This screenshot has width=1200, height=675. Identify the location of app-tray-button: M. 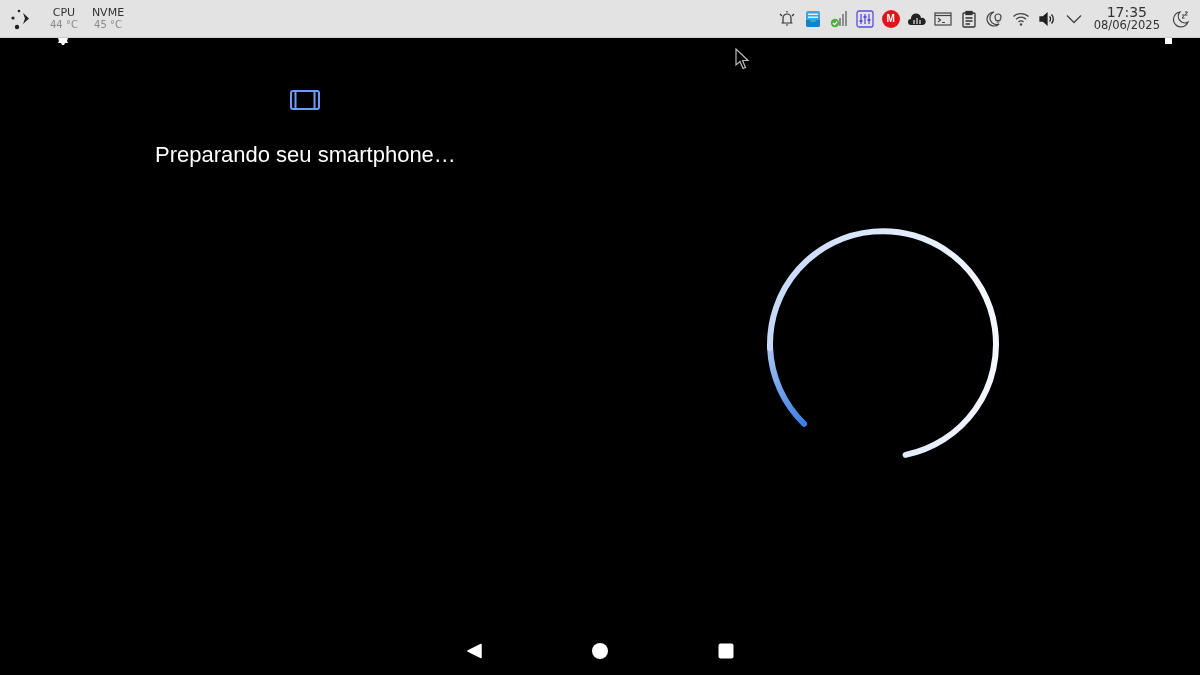
(890, 18).